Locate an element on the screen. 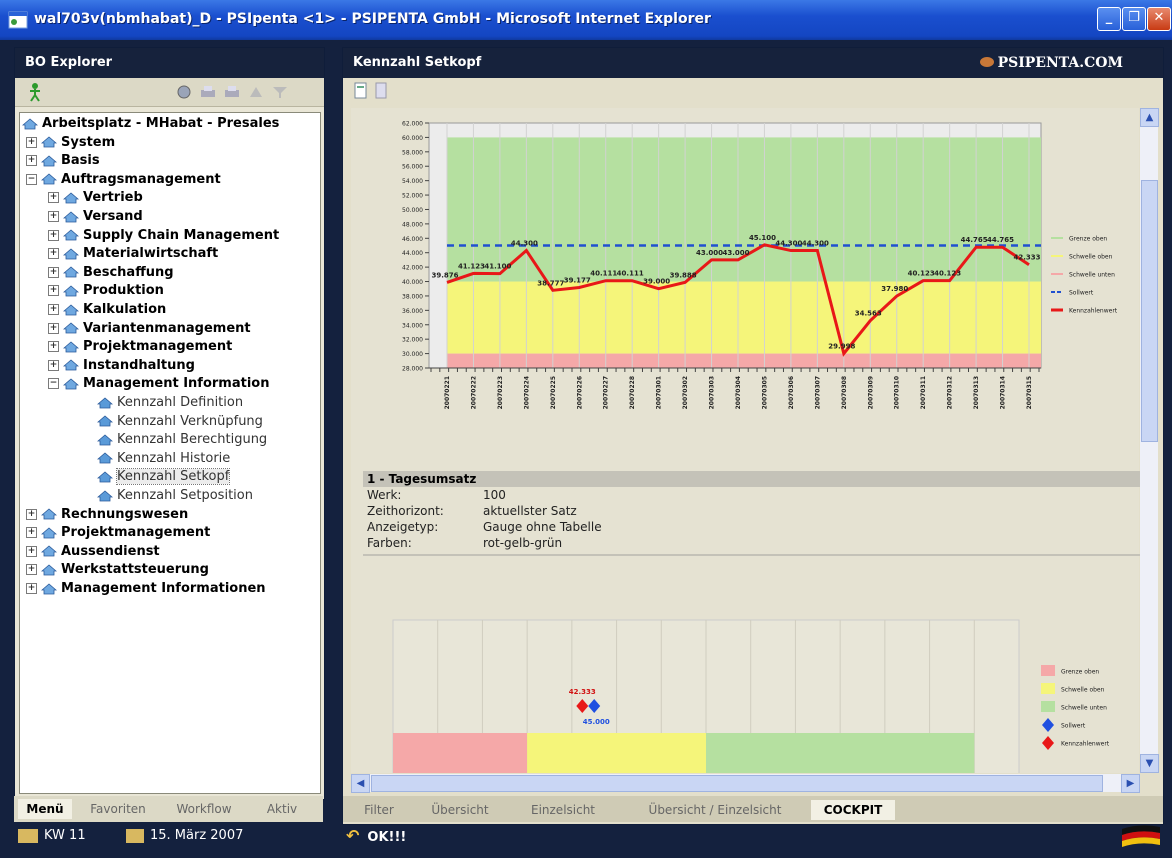  gauge-legend-swatch is located at coordinates (1048, 670).